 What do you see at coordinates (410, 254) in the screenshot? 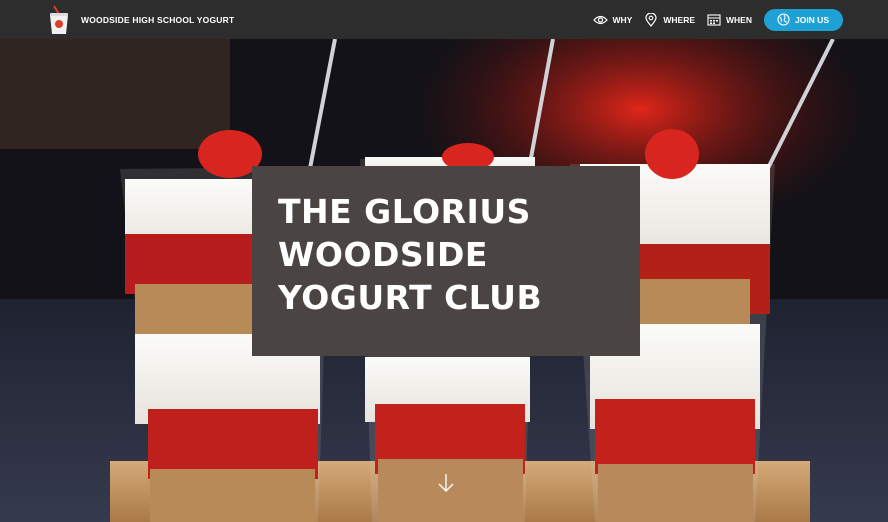
I see `hero-title: THE GLORIUS WOODSIDE YOGURT CLUB` at bounding box center [410, 254].